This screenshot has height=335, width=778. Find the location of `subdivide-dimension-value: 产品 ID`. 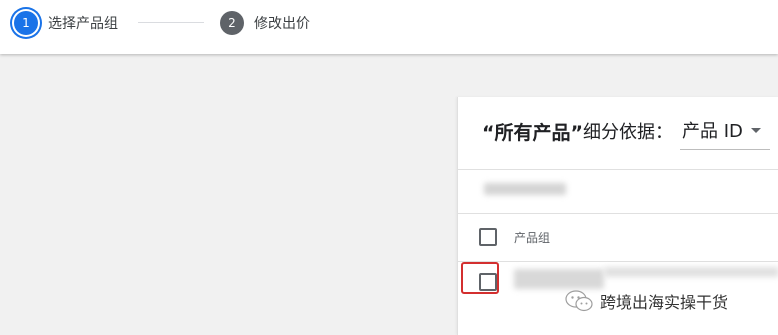

subdivide-dimension-value: 产品 ID is located at coordinates (712, 131).